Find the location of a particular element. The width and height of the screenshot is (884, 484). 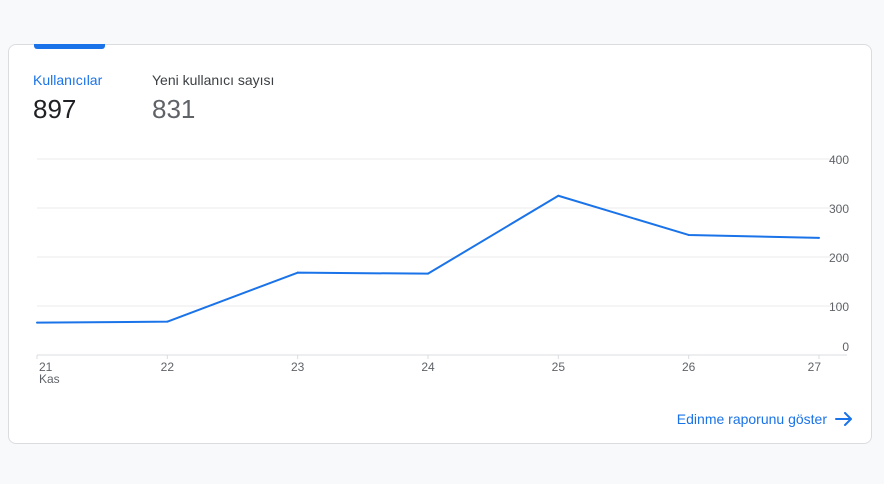

x-tick-label: 26 is located at coordinates (689, 367).